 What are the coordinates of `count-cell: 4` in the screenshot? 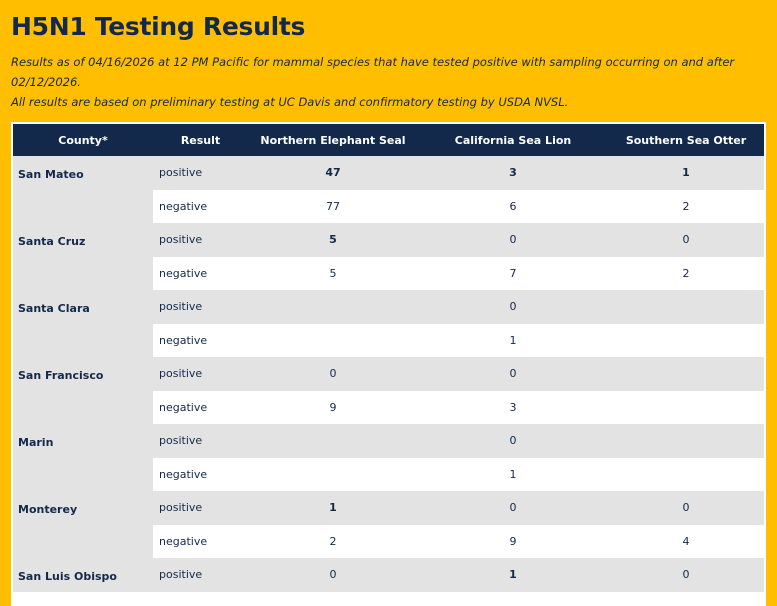 It's located at (686, 541).